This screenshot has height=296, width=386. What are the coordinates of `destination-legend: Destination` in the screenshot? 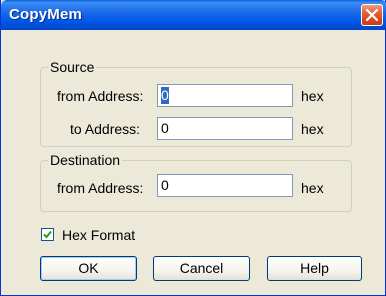 It's located at (85, 160).